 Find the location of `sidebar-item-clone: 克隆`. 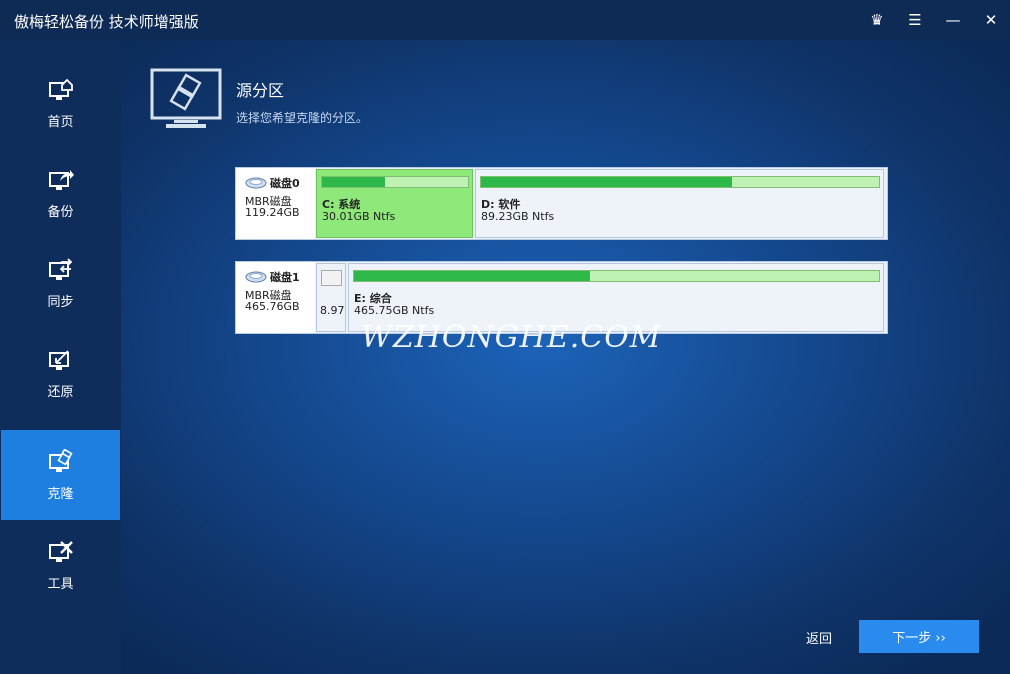

sidebar-item-clone: 克隆 is located at coordinates (60, 475).